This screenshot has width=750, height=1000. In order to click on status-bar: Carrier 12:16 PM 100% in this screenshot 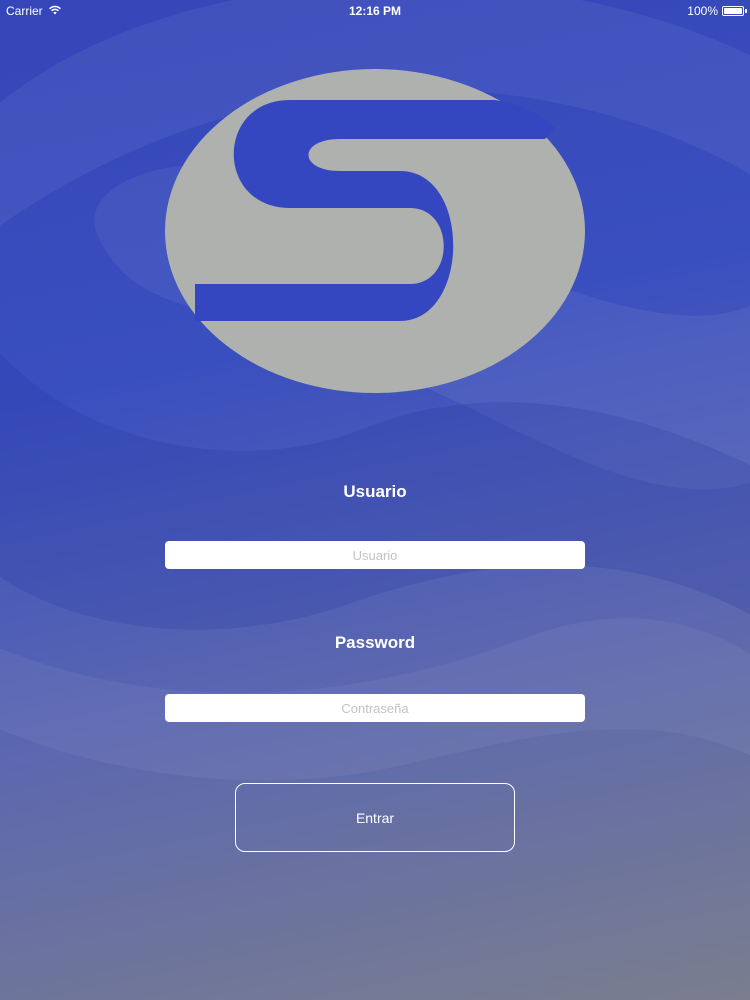, I will do `click(375, 11)`.